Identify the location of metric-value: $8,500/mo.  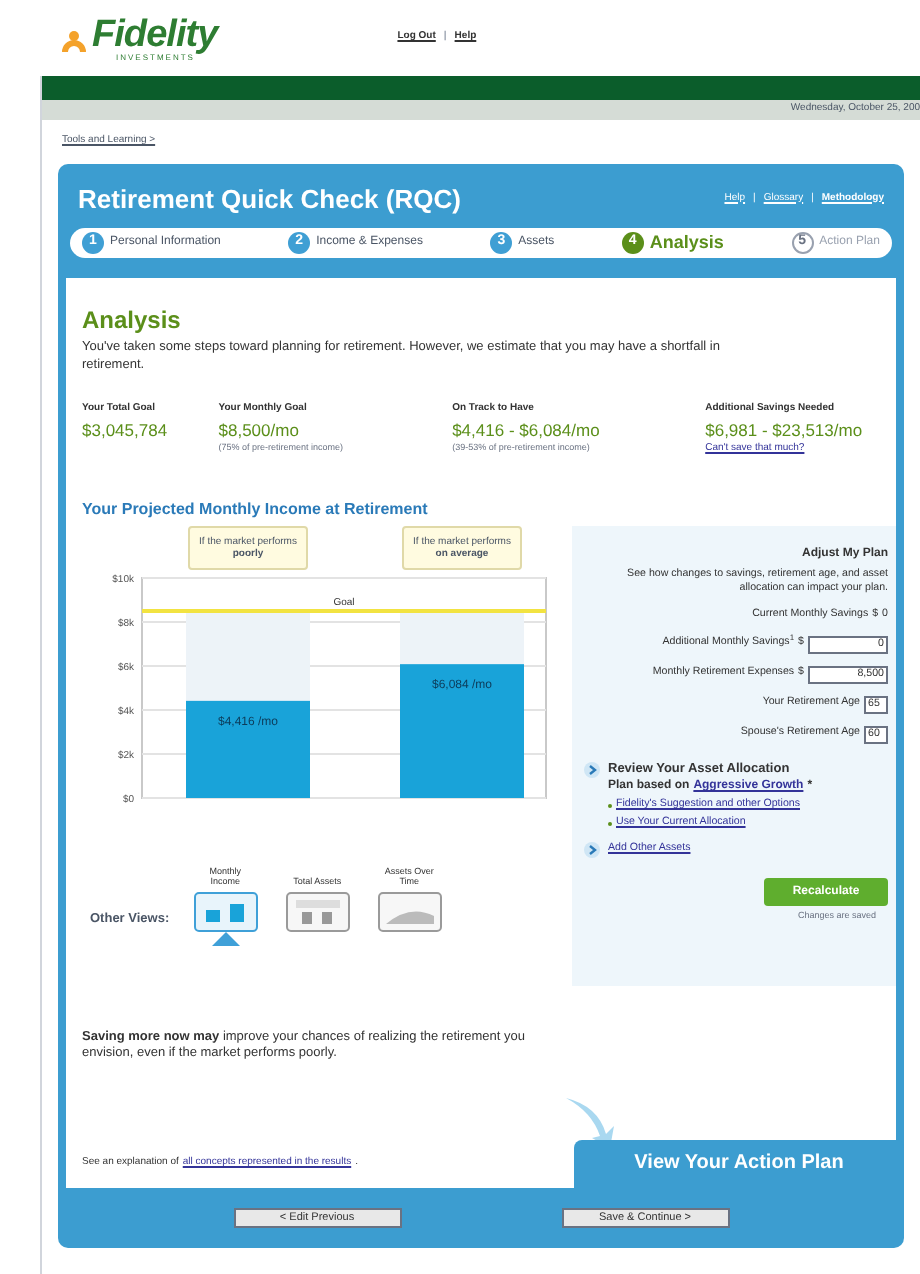
(259, 430).